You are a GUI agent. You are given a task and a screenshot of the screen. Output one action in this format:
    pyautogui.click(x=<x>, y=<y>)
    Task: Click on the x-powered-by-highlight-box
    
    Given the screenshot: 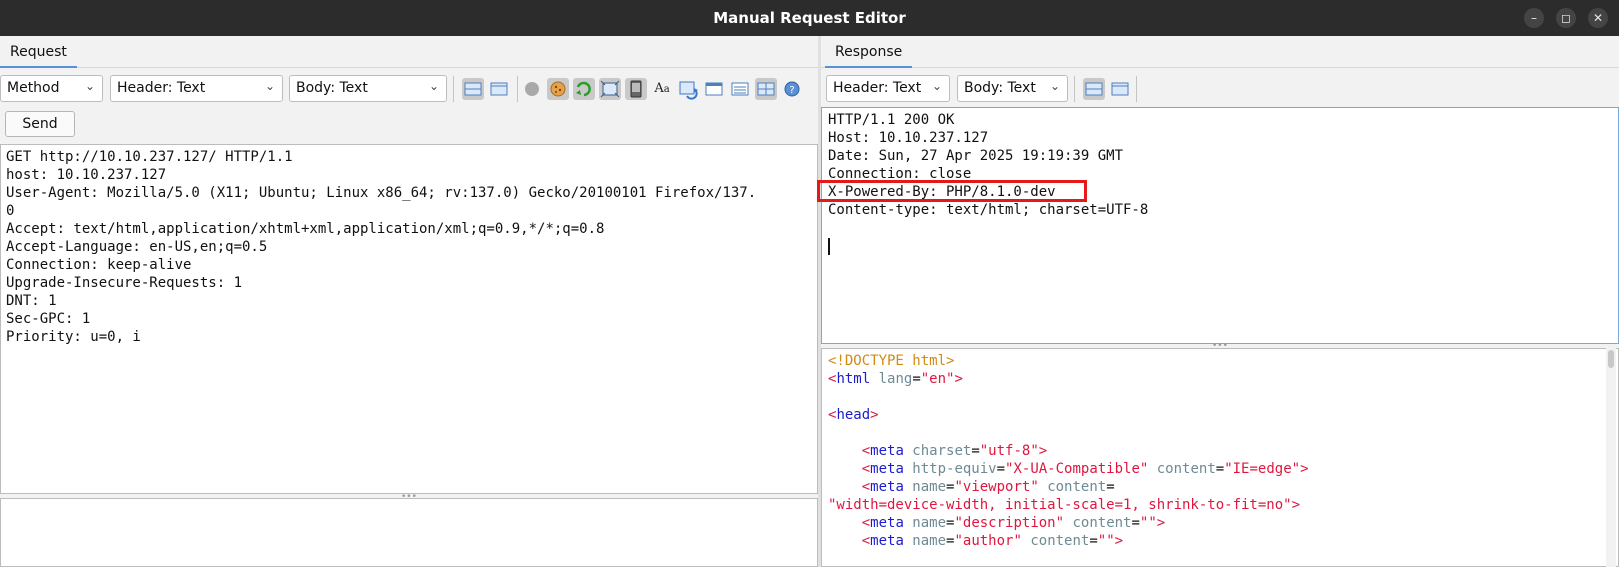 What is the action you would take?
    pyautogui.click(x=952, y=191)
    